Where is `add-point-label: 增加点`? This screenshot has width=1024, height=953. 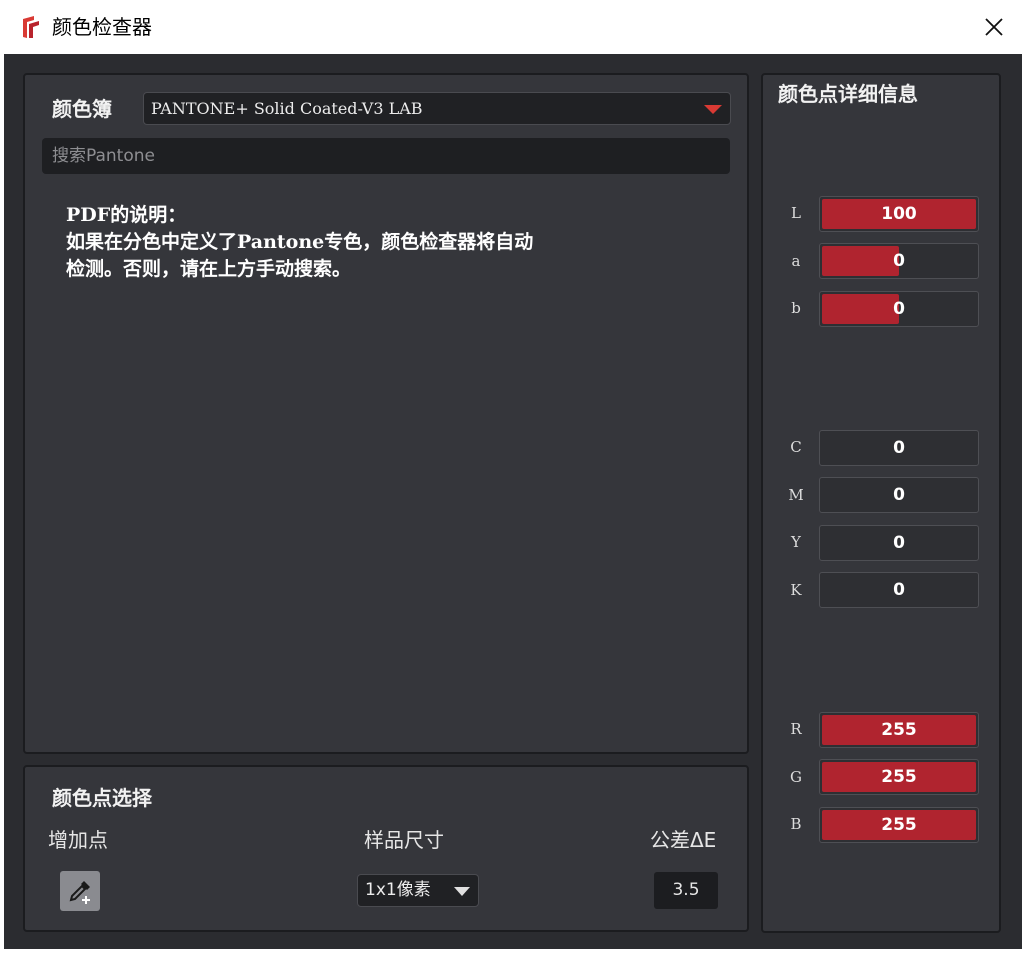 add-point-label: 增加点 is located at coordinates (78, 840).